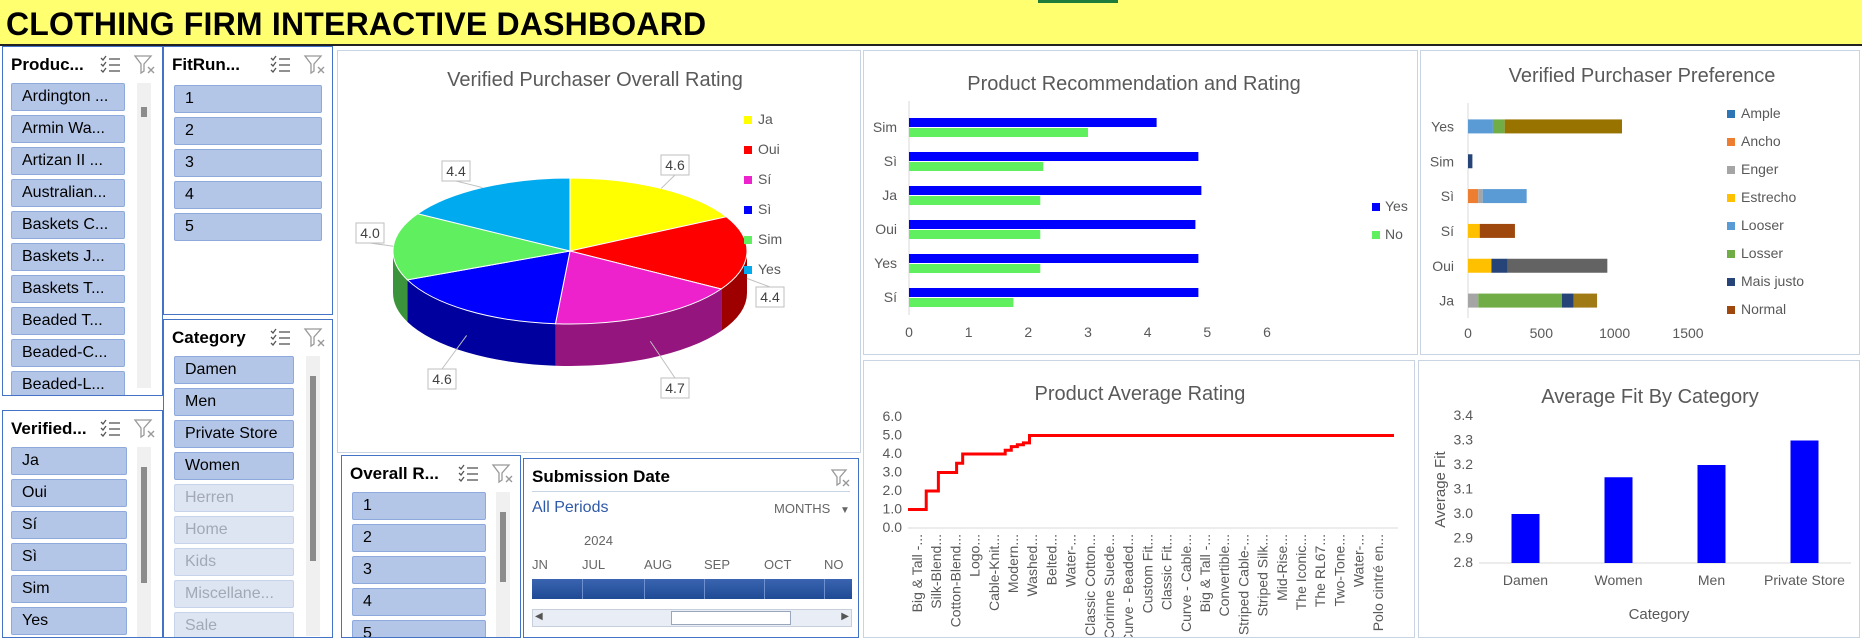 This screenshot has width=1862, height=638. What do you see at coordinates (1585, 300) in the screenshot?
I see `bar-segment-Gross` at bounding box center [1585, 300].